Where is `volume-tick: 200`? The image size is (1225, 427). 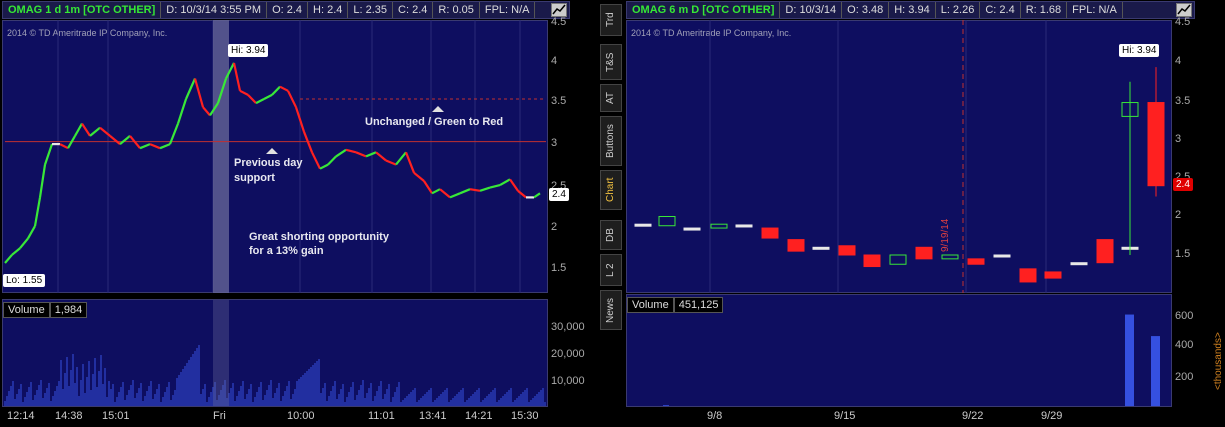
volume-tick: 200 is located at coordinates (1184, 377).